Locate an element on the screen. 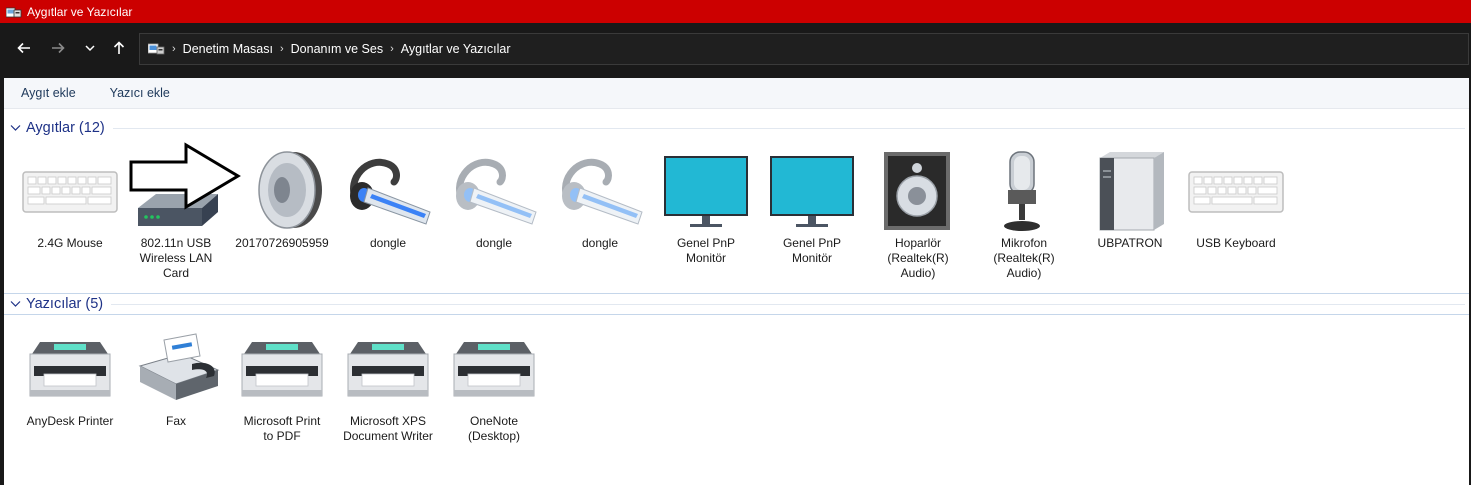 This screenshot has height=485, width=1471. printer-label: Microsoft XPS Document Writer is located at coordinates (388, 428).